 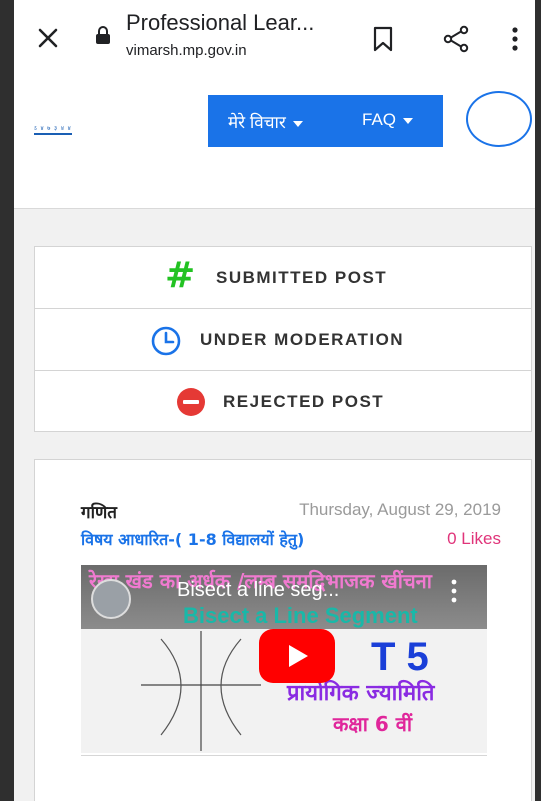 I want to click on site-header: ऽ ४ ७ ३ ४ ४ मेरे विचार FAQ, so click(x=274, y=122).